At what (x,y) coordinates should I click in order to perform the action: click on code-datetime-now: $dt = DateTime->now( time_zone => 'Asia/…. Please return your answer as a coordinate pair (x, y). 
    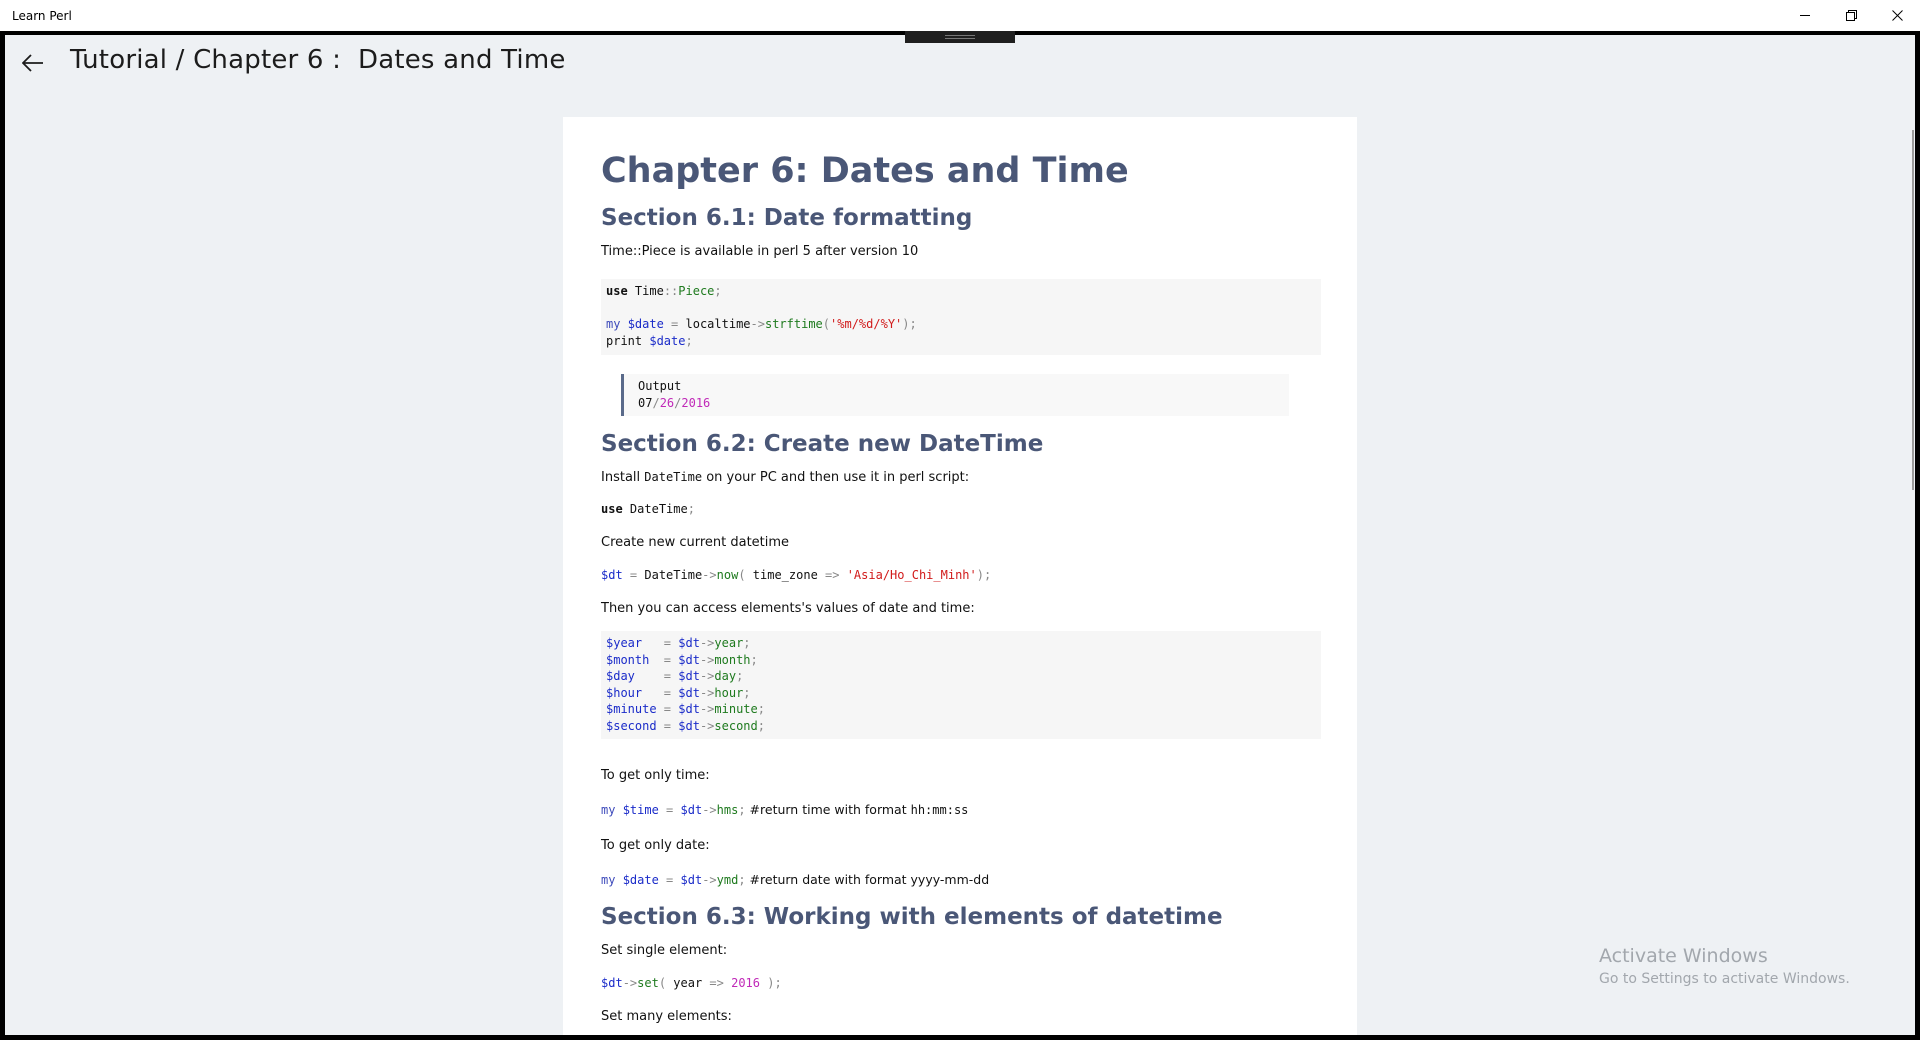
    Looking at the image, I should click on (796, 575).